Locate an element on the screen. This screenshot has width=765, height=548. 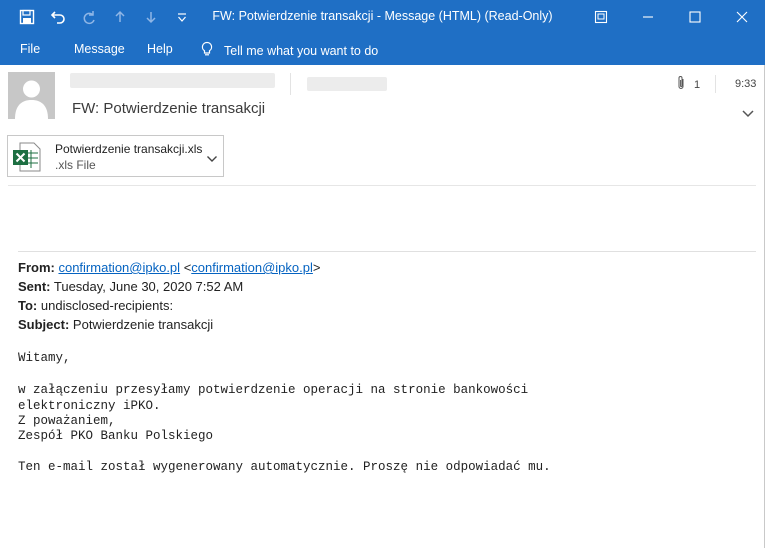
message-header: FW: Potwierdzenie transakcji 1 9:33 is located at coordinates (382, 97).